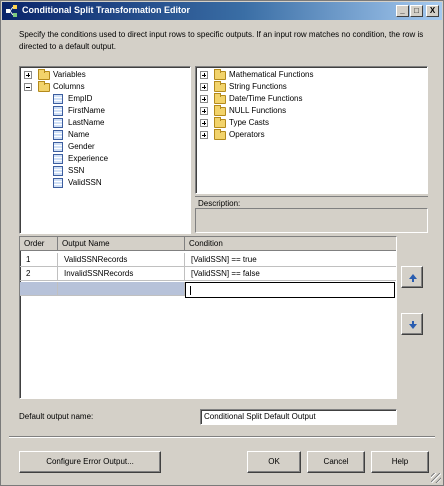  I want to click on column-item: Gender, so click(104, 147).